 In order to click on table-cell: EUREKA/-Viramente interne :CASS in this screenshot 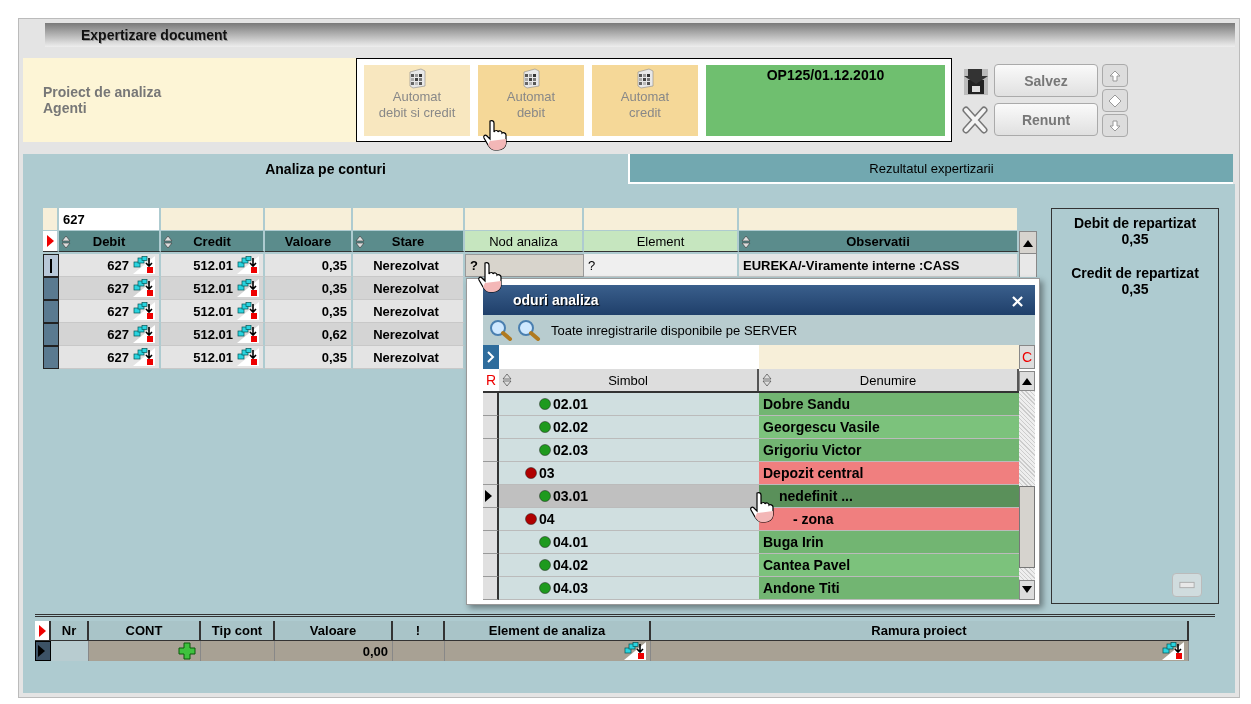, I will do `click(879, 265)`.